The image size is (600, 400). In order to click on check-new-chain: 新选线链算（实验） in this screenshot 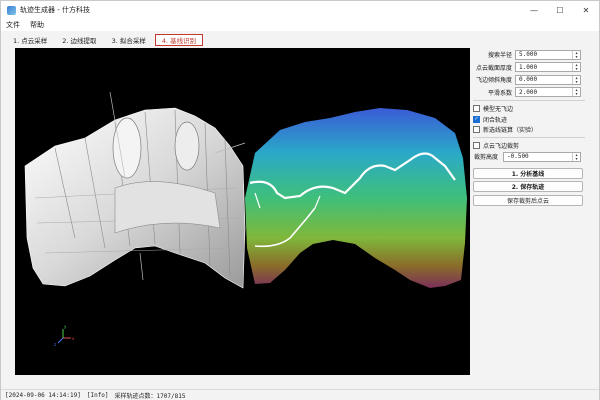, I will do `click(529, 130)`.